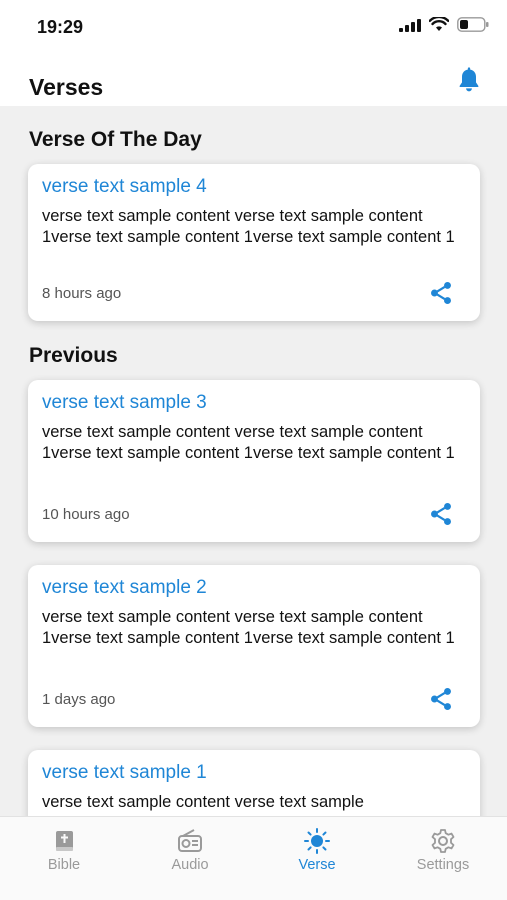 The image size is (507, 900). I want to click on verse-timestamp: 10 hours ago, so click(86, 514).